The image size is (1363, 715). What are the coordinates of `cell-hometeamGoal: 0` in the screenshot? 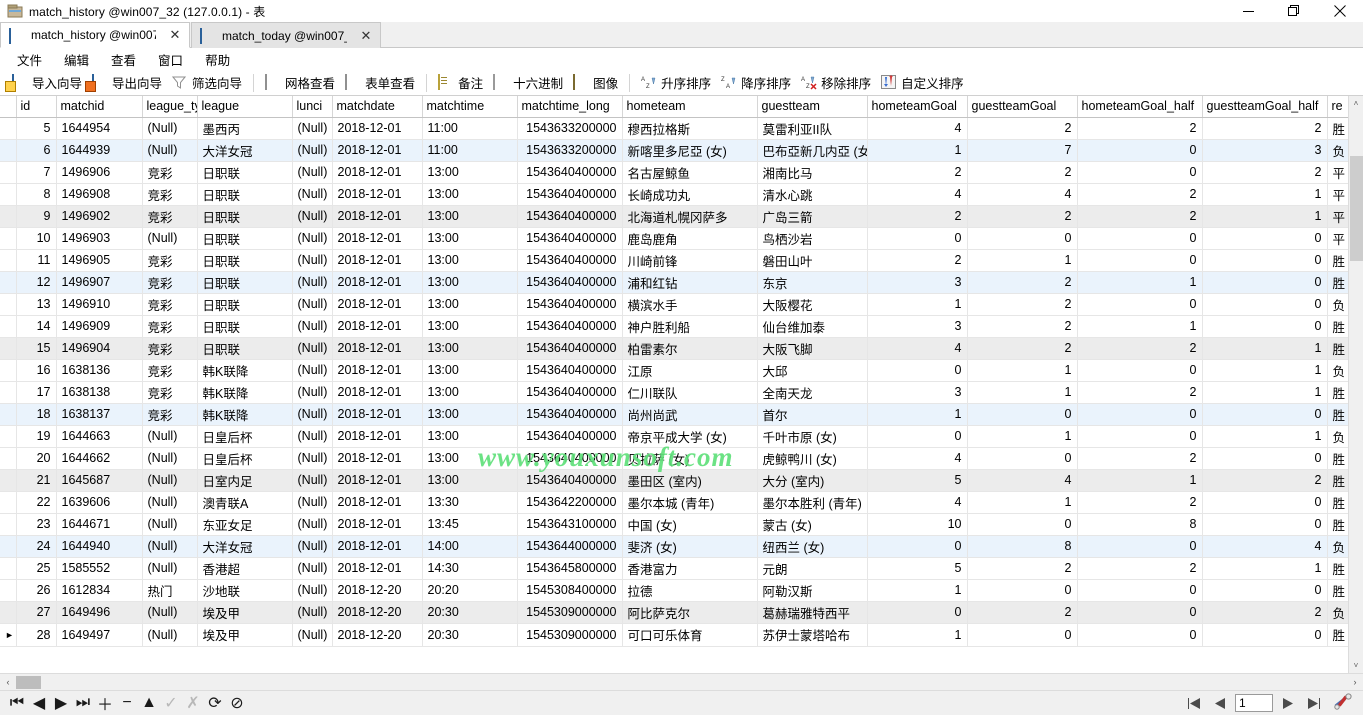 It's located at (917, 370).